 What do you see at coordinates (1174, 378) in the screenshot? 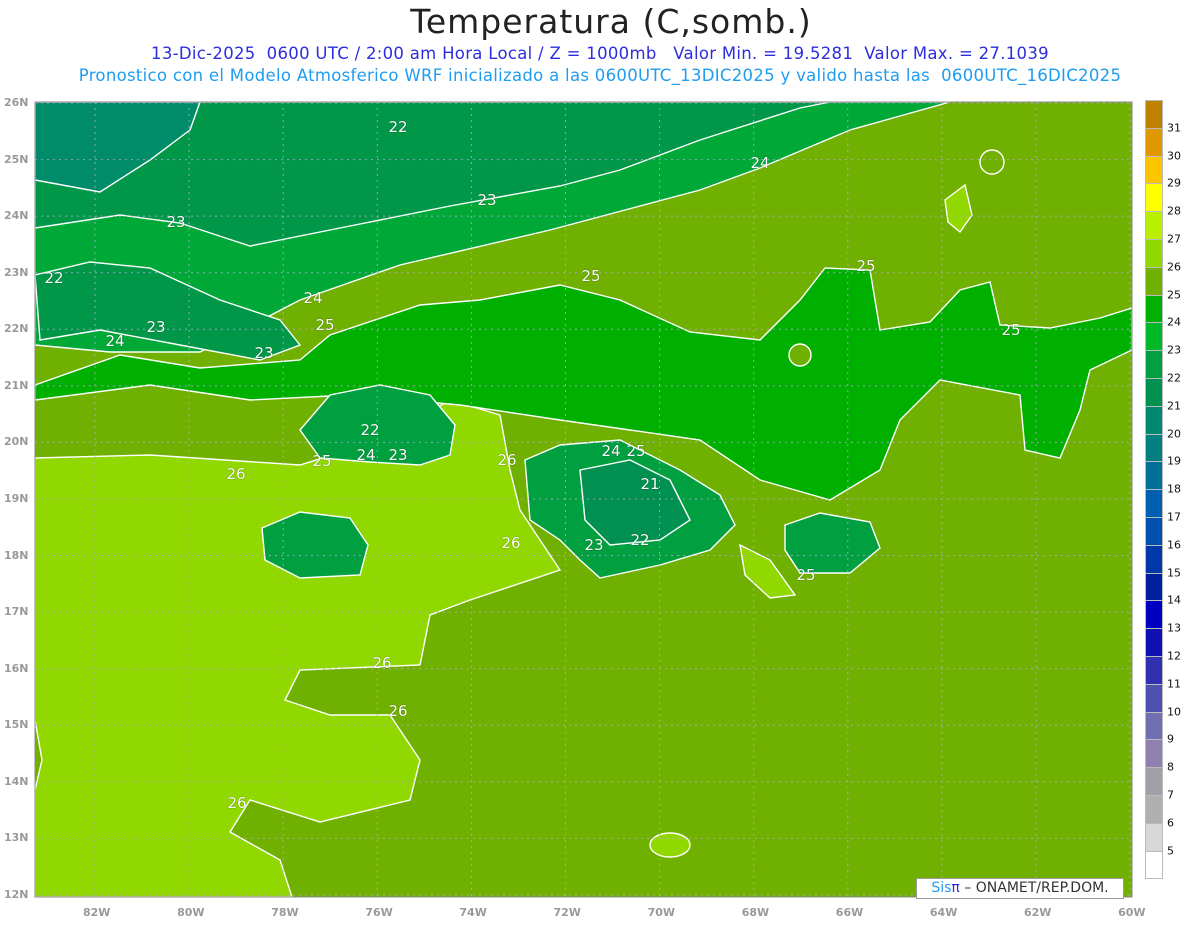
I see `colorbar-label: 22` at bounding box center [1174, 378].